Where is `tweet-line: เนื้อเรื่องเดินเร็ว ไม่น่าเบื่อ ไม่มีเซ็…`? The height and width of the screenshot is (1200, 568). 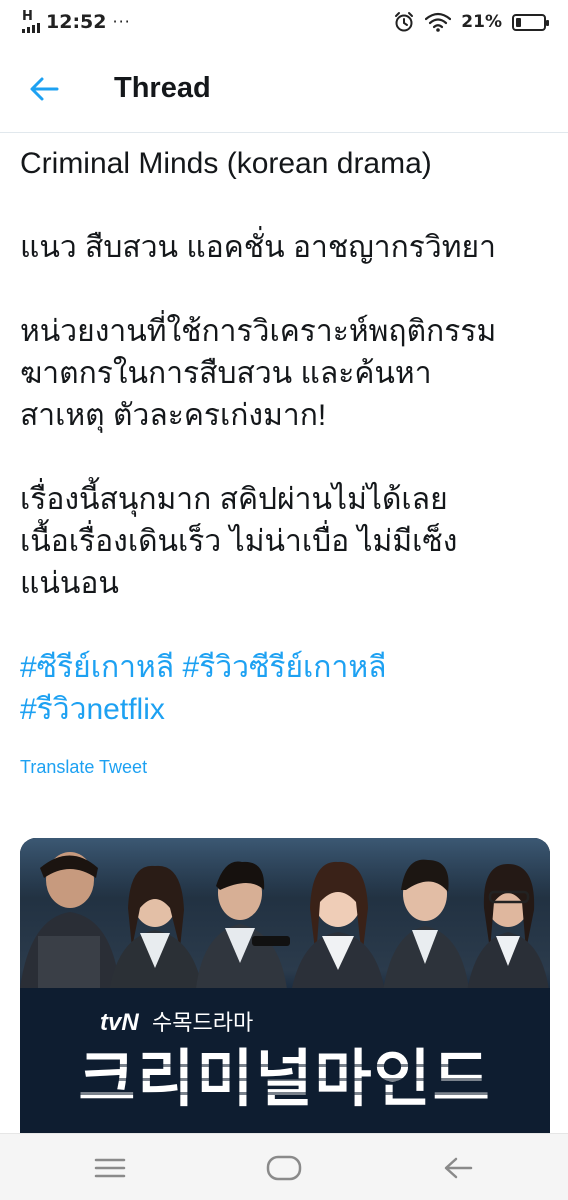
tweet-line: เนื้อเรื่องเดินเร็ว ไม่น่าเบื่อ ไม่มีเซ็… is located at coordinates (239, 541).